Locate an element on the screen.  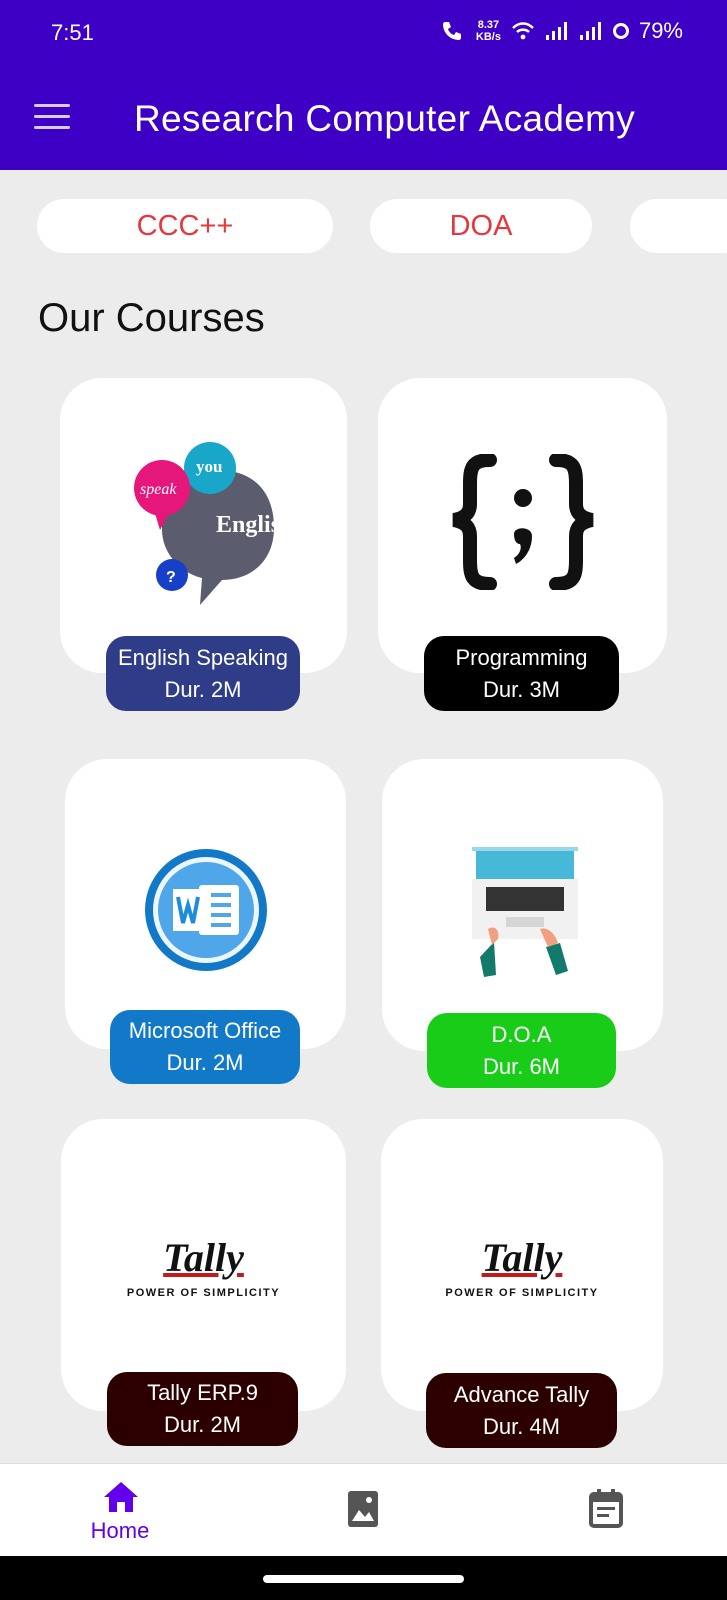
course-badge-programming: Programming Dur. 3M is located at coordinates (521, 673).